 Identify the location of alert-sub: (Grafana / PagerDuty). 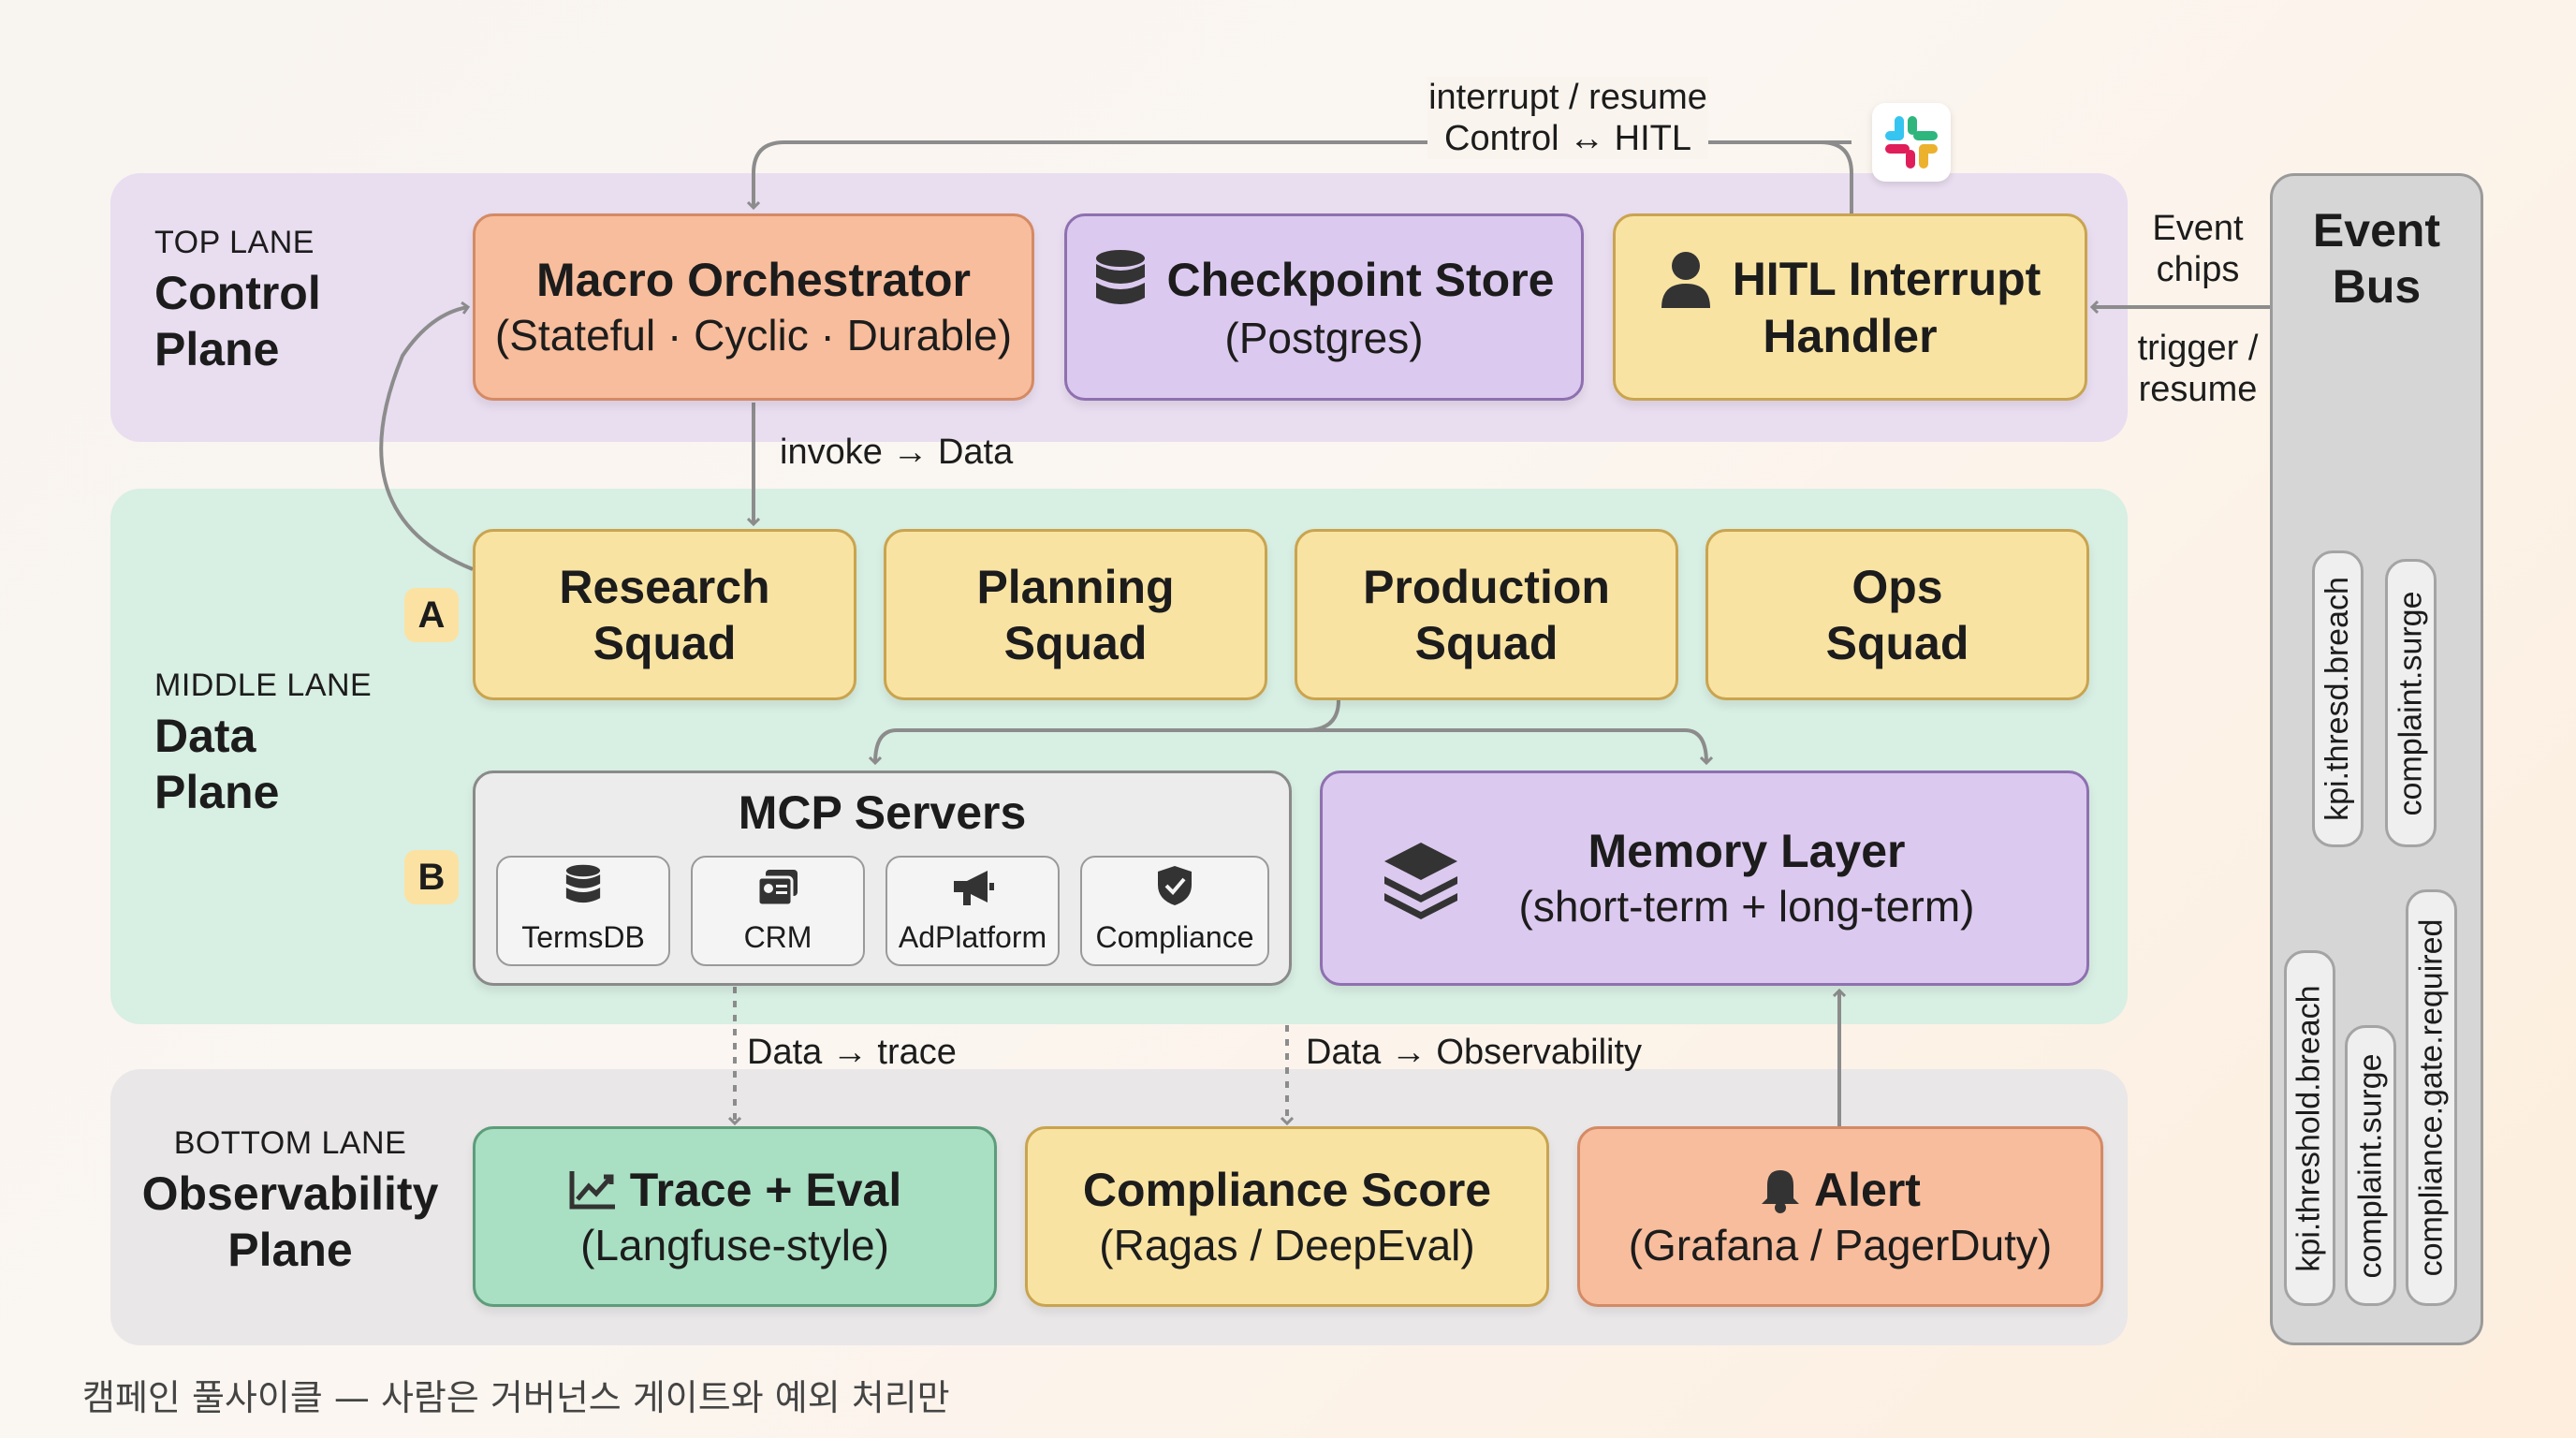
(1840, 1244).